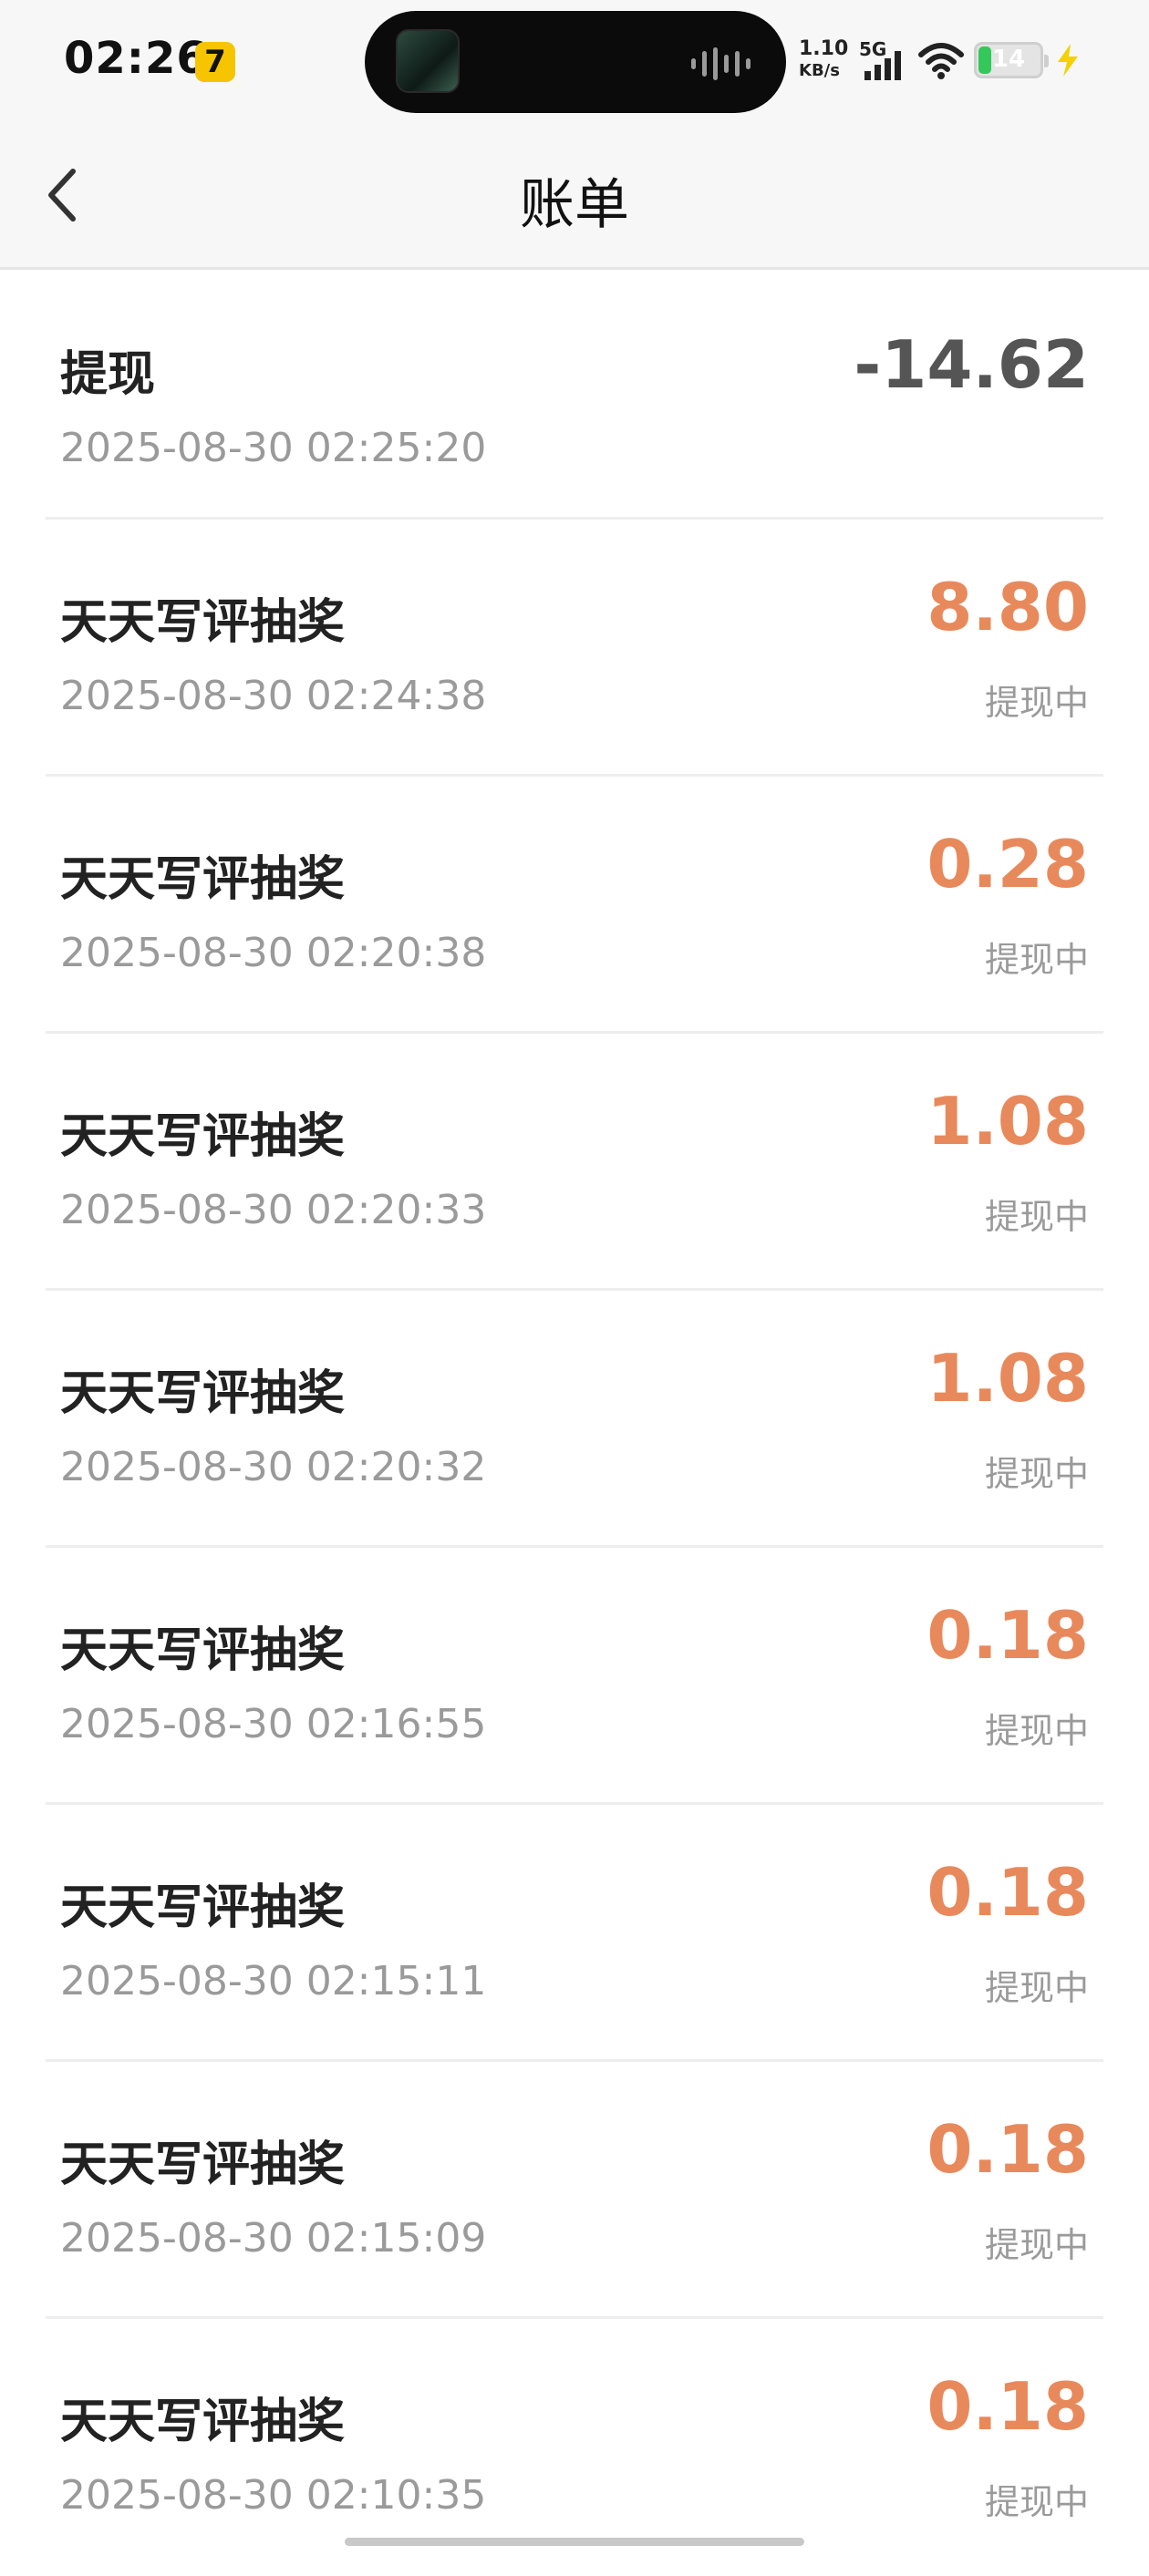  Describe the element at coordinates (273, 2495) in the screenshot. I see `bill-date: 2025-08-30 02:10:35` at that location.